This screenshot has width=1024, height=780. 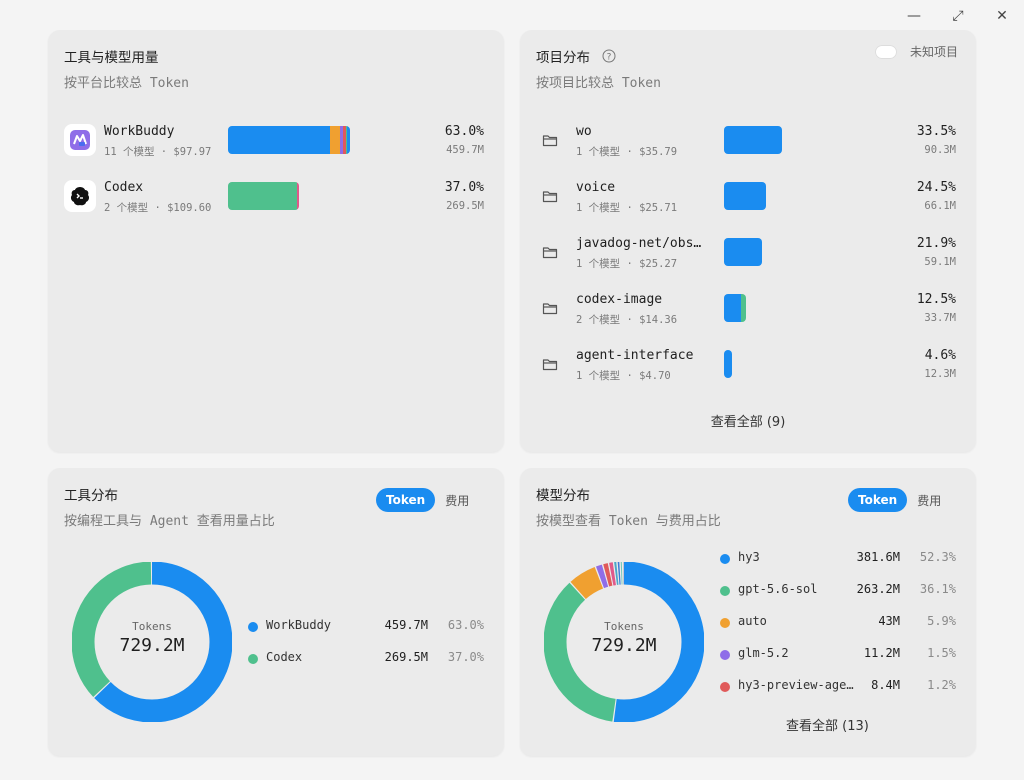 What do you see at coordinates (111, 58) in the screenshot?
I see `card-title: 工具与模型用量` at bounding box center [111, 58].